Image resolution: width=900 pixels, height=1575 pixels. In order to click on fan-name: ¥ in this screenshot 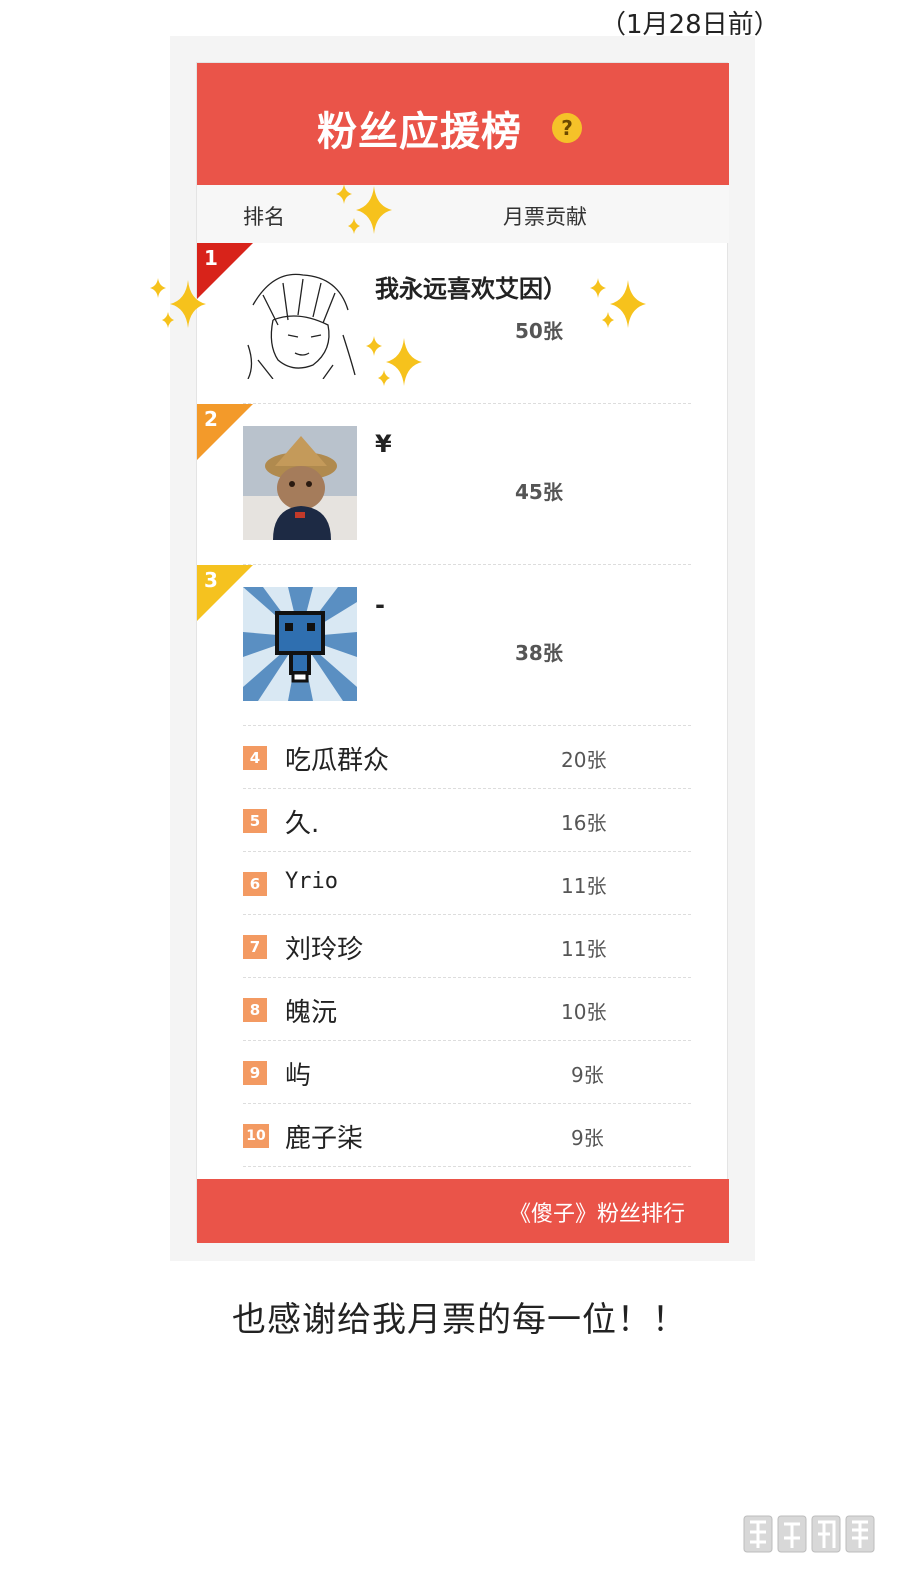, I will do `click(383, 444)`.